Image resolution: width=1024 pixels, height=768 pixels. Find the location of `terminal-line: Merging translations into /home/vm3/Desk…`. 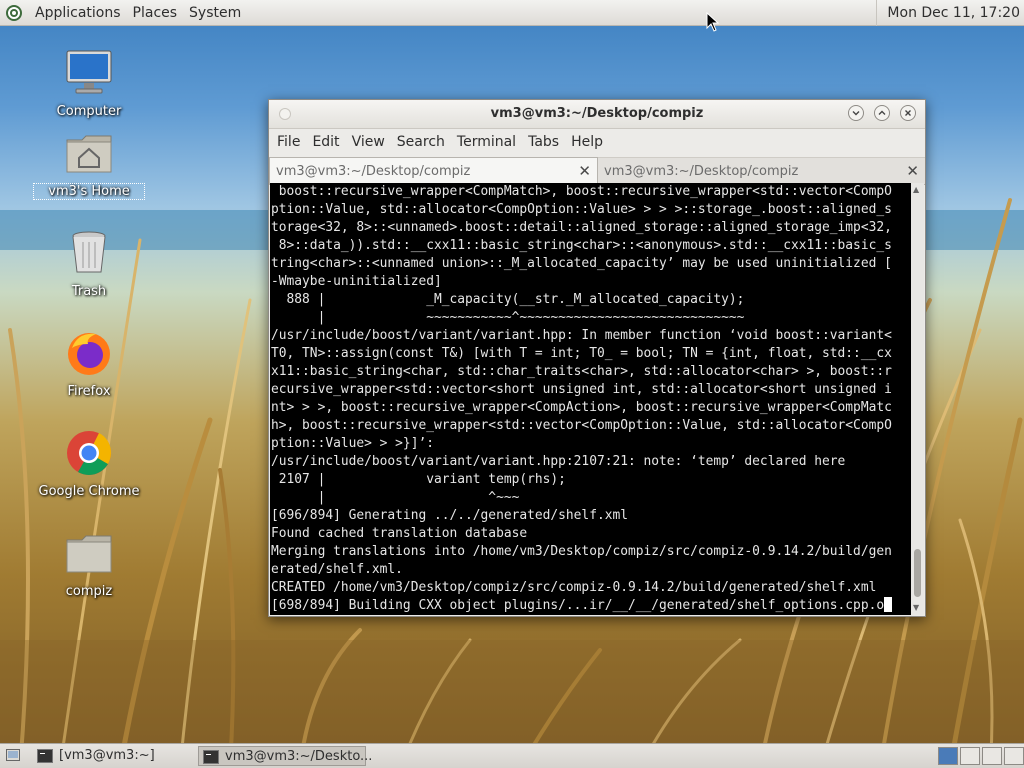

terminal-line: Merging translations into /home/vm3/Desk… is located at coordinates (581, 551).